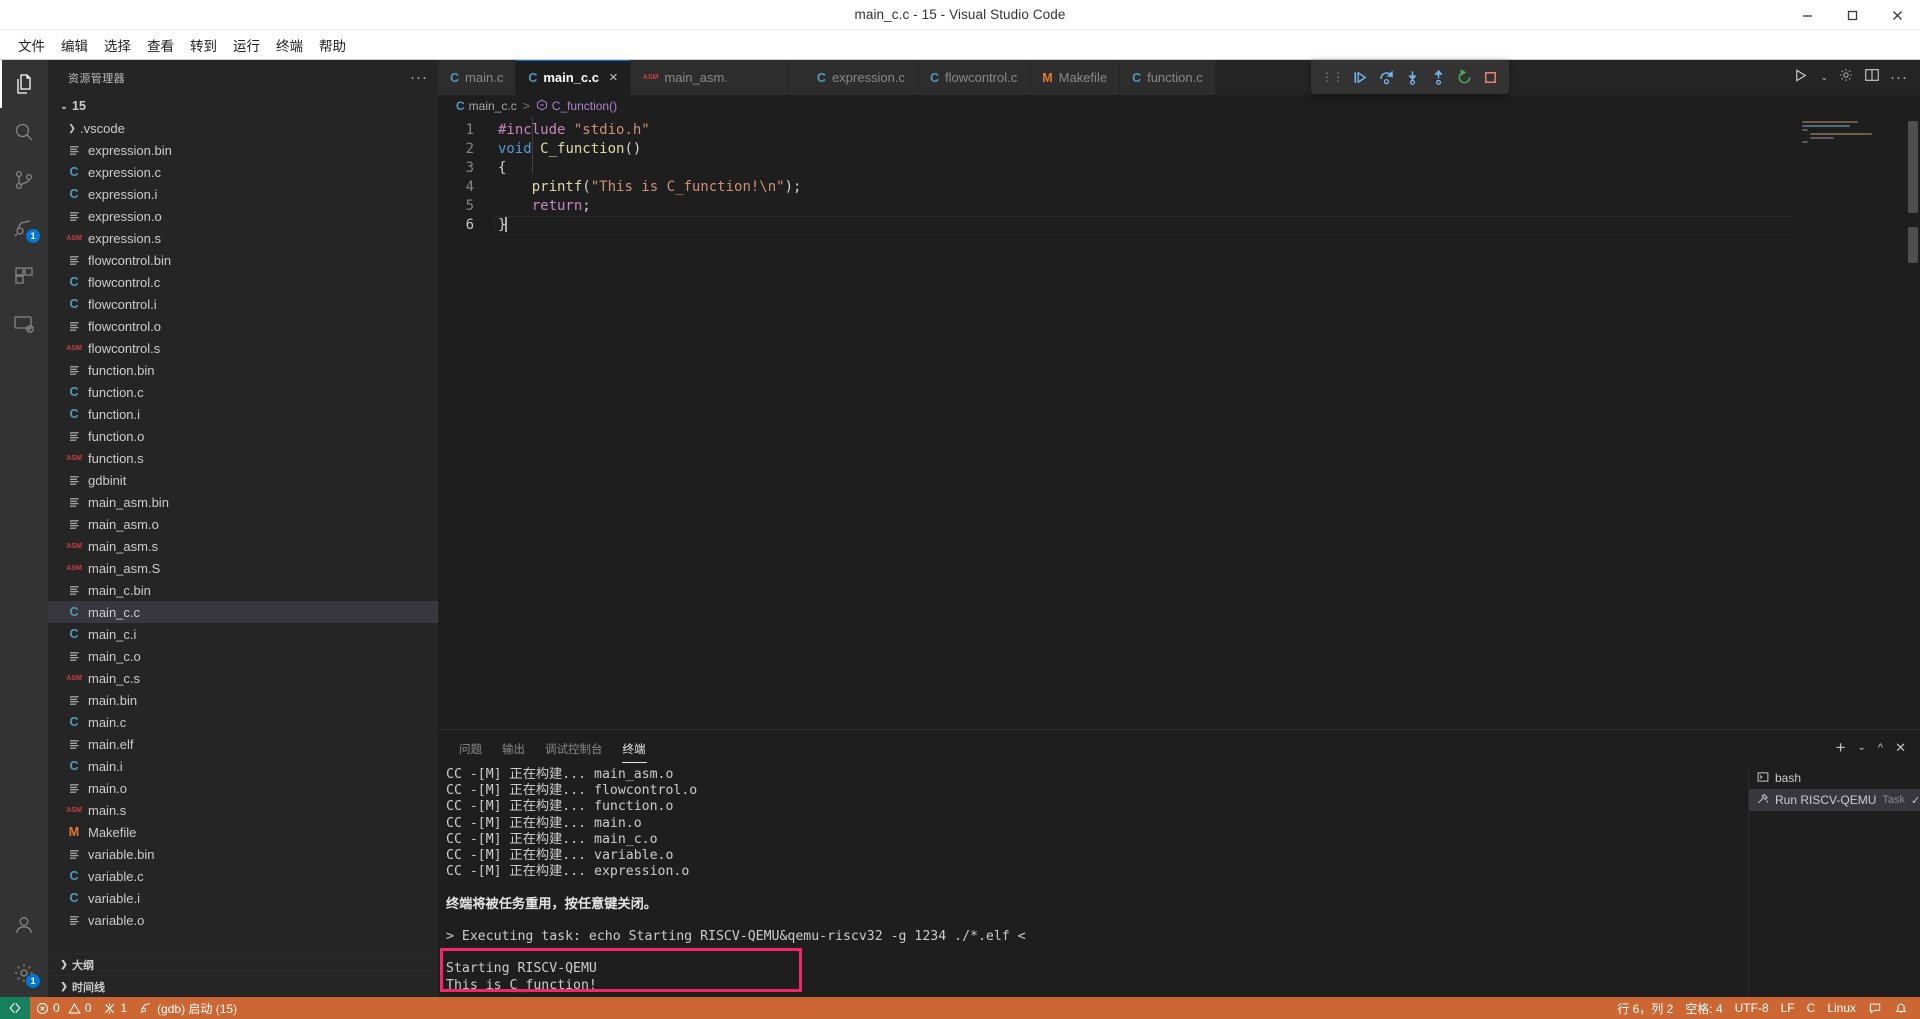 The width and height of the screenshot is (1920, 1019). What do you see at coordinates (243, 392) in the screenshot?
I see `tree-item-function-c: Cfunction.c` at bounding box center [243, 392].